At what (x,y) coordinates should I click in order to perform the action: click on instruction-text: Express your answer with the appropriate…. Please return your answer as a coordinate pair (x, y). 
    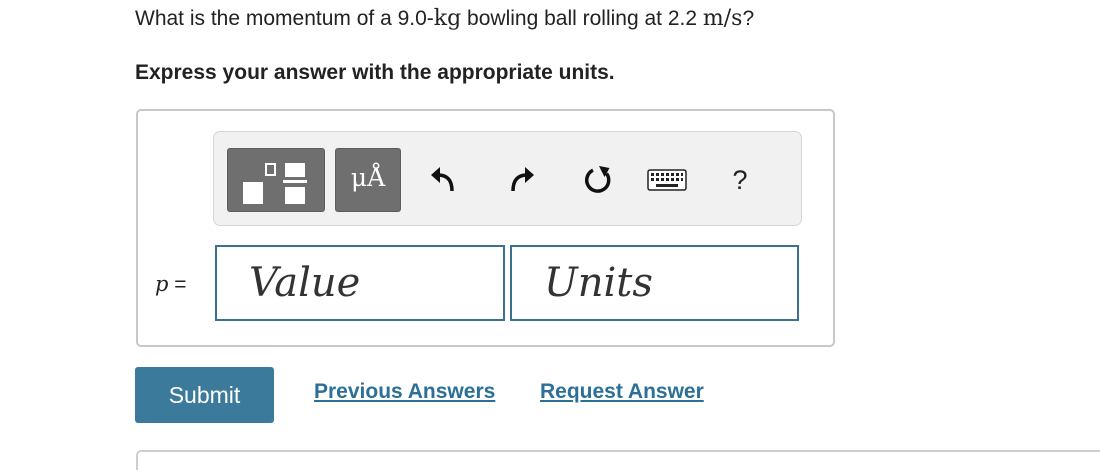
    Looking at the image, I should click on (375, 72).